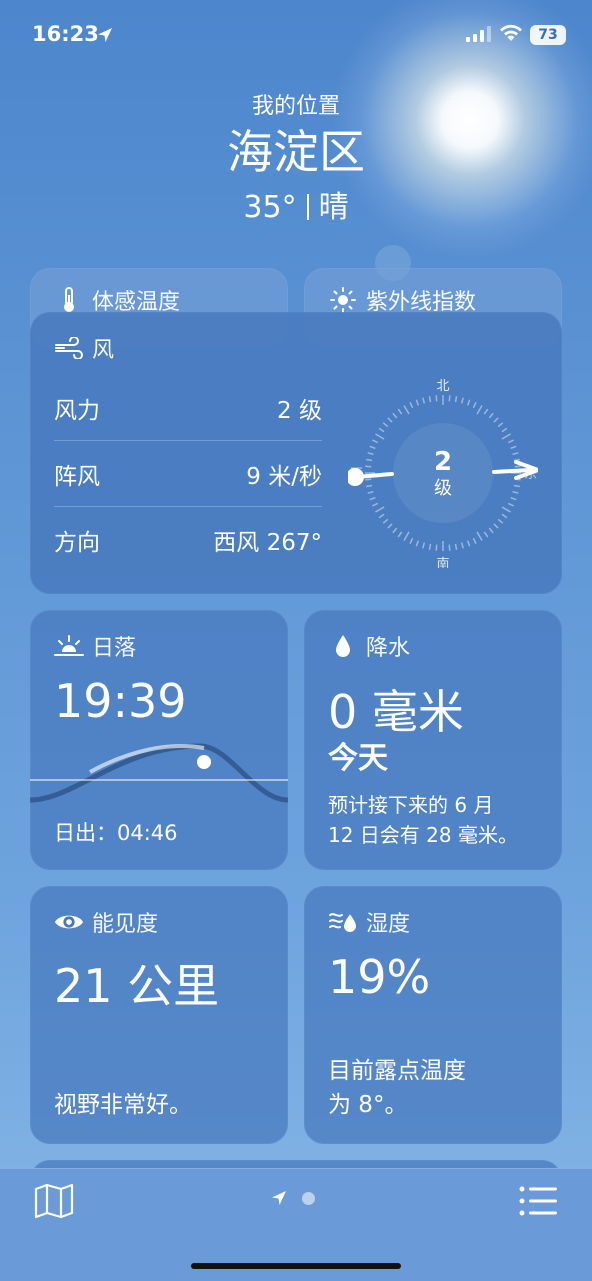 This screenshot has width=592, height=1281. What do you see at coordinates (511, 32) in the screenshot?
I see `wifi-icon` at bounding box center [511, 32].